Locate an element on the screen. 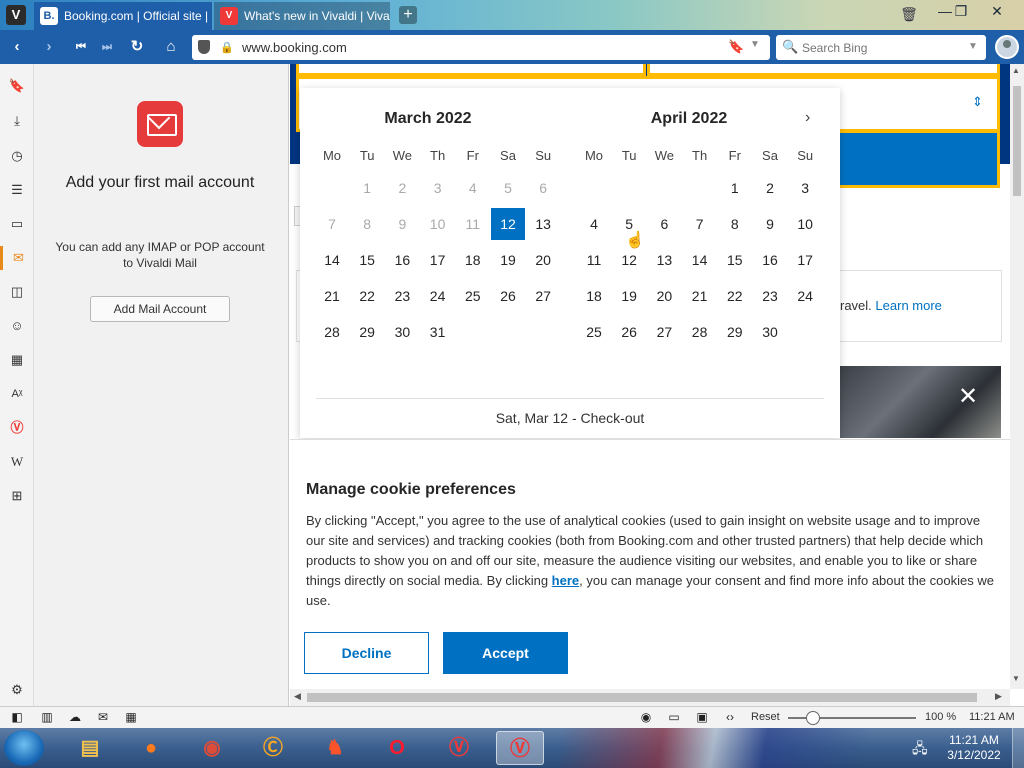 This screenshot has height=768, width=1024. new-tab-button: + is located at coordinates (408, 15).